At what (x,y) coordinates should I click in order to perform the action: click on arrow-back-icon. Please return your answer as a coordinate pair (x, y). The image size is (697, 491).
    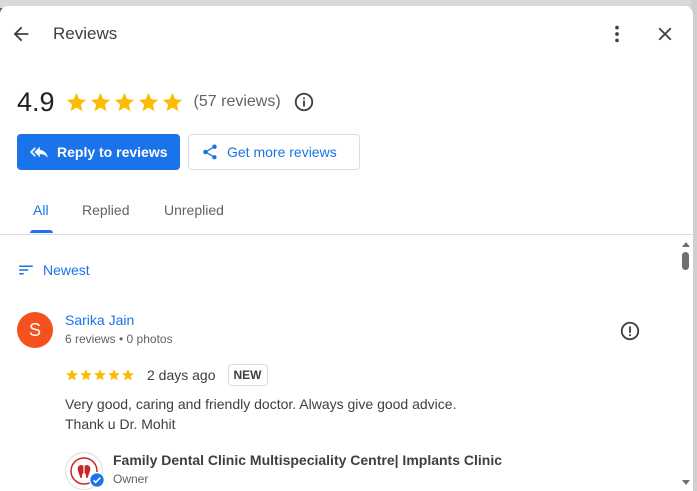
    Looking at the image, I should click on (21, 34).